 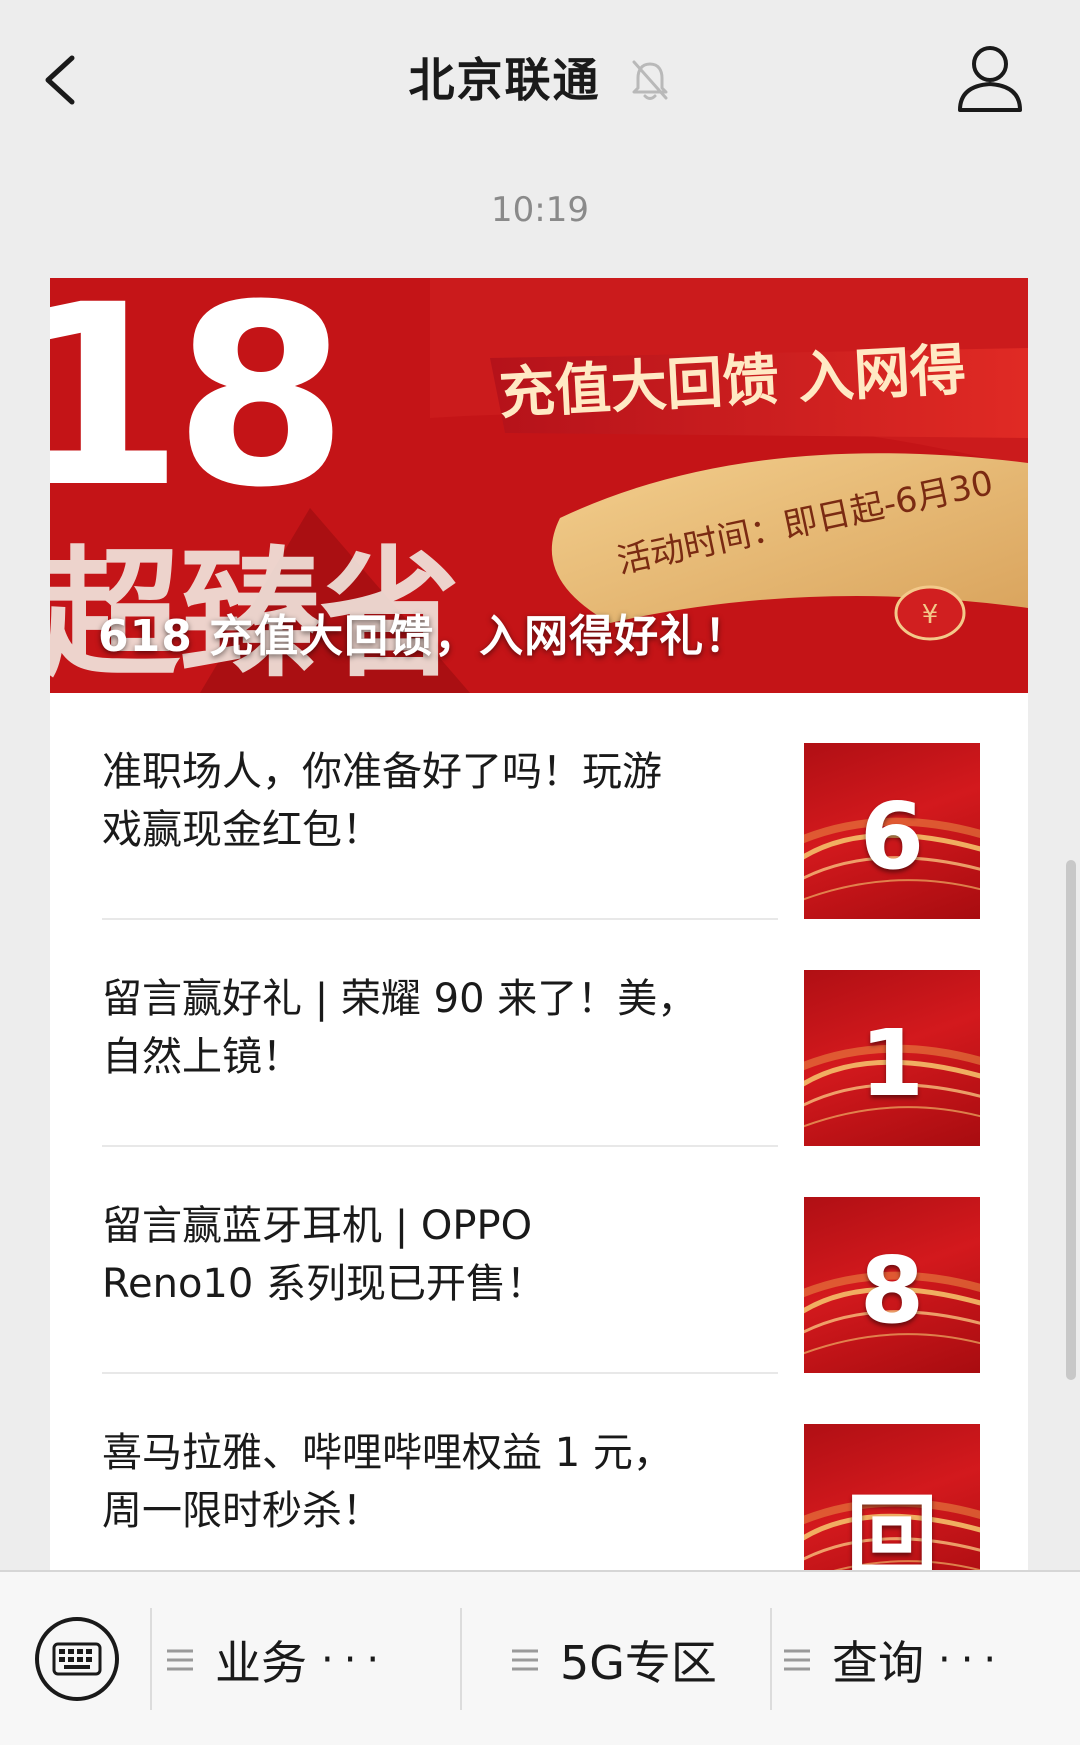 I want to click on bottom-menu-bar: 业务 ··· 5G专区 查询 ···, so click(x=540, y=1657).